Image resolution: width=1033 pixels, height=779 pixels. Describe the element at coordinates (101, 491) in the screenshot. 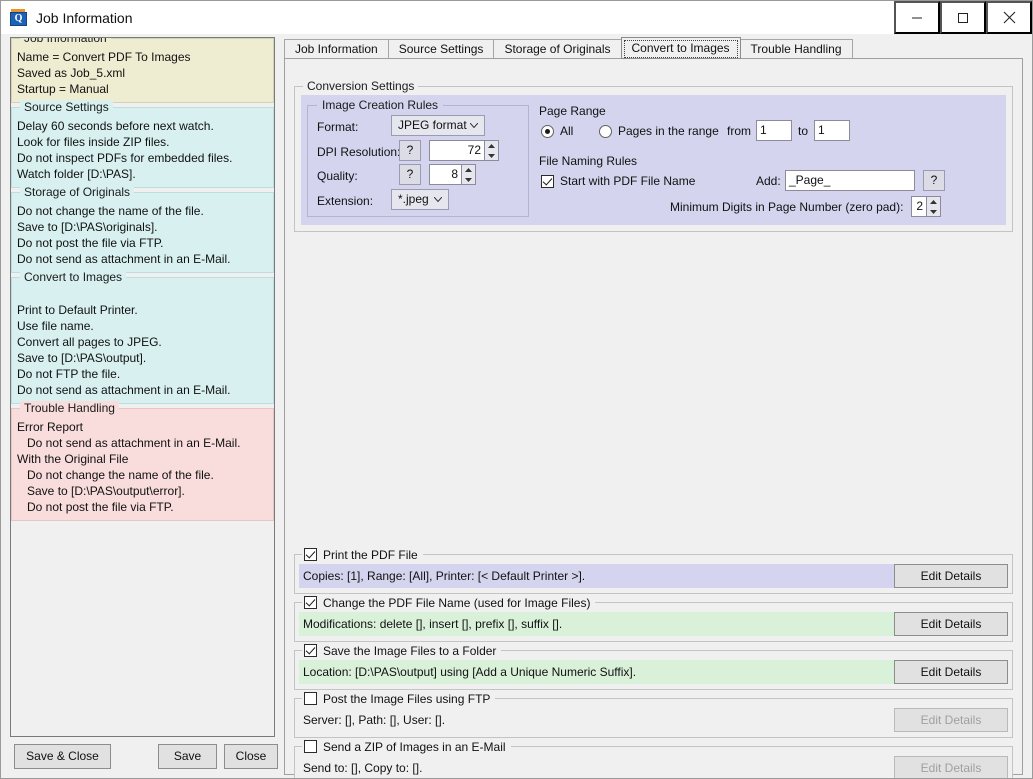

I see `summary-line: Save to [D:\PAS\output\error].` at that location.